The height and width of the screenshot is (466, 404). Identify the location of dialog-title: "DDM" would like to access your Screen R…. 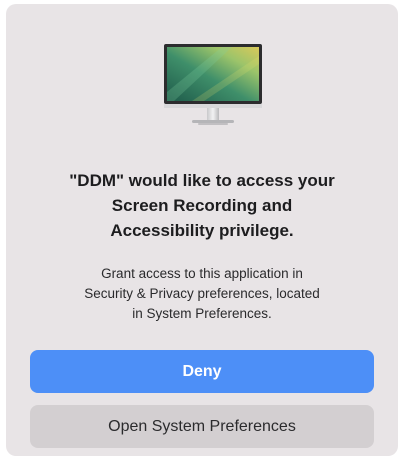
(202, 205).